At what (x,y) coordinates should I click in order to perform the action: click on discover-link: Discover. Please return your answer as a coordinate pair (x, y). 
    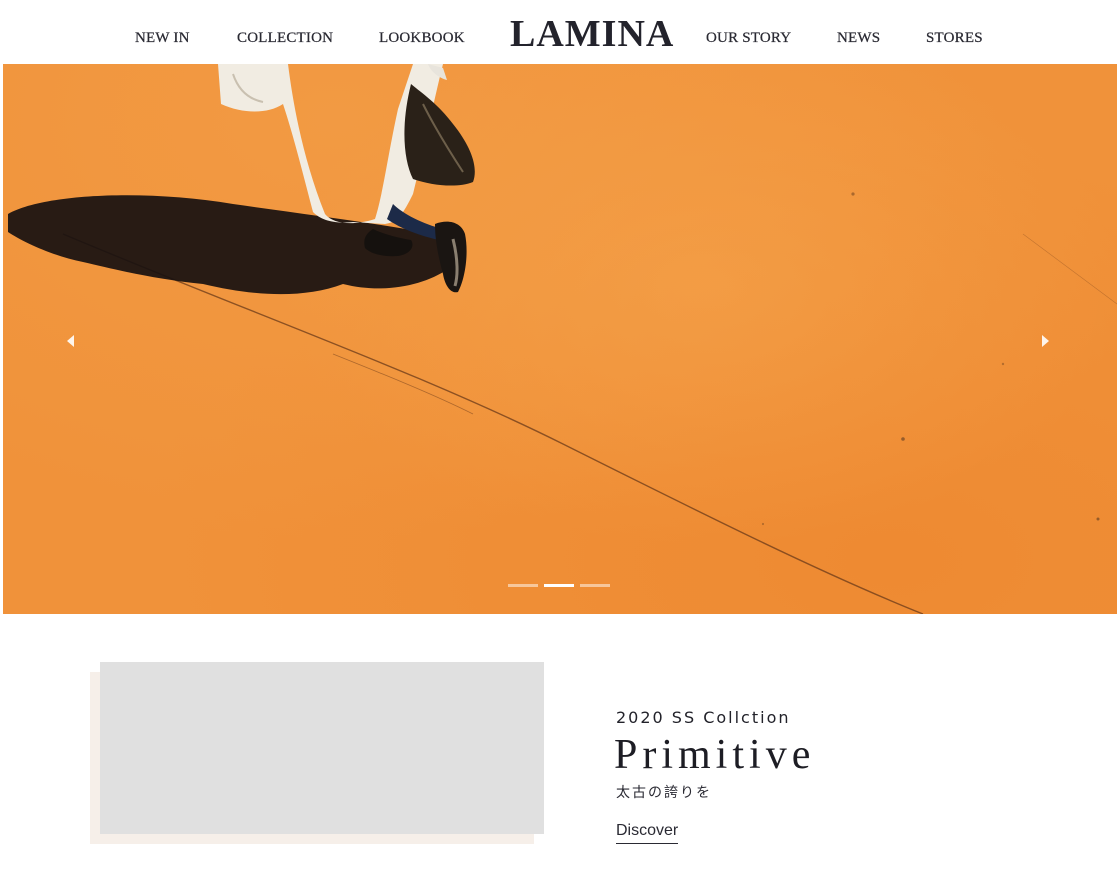
    Looking at the image, I should click on (647, 833).